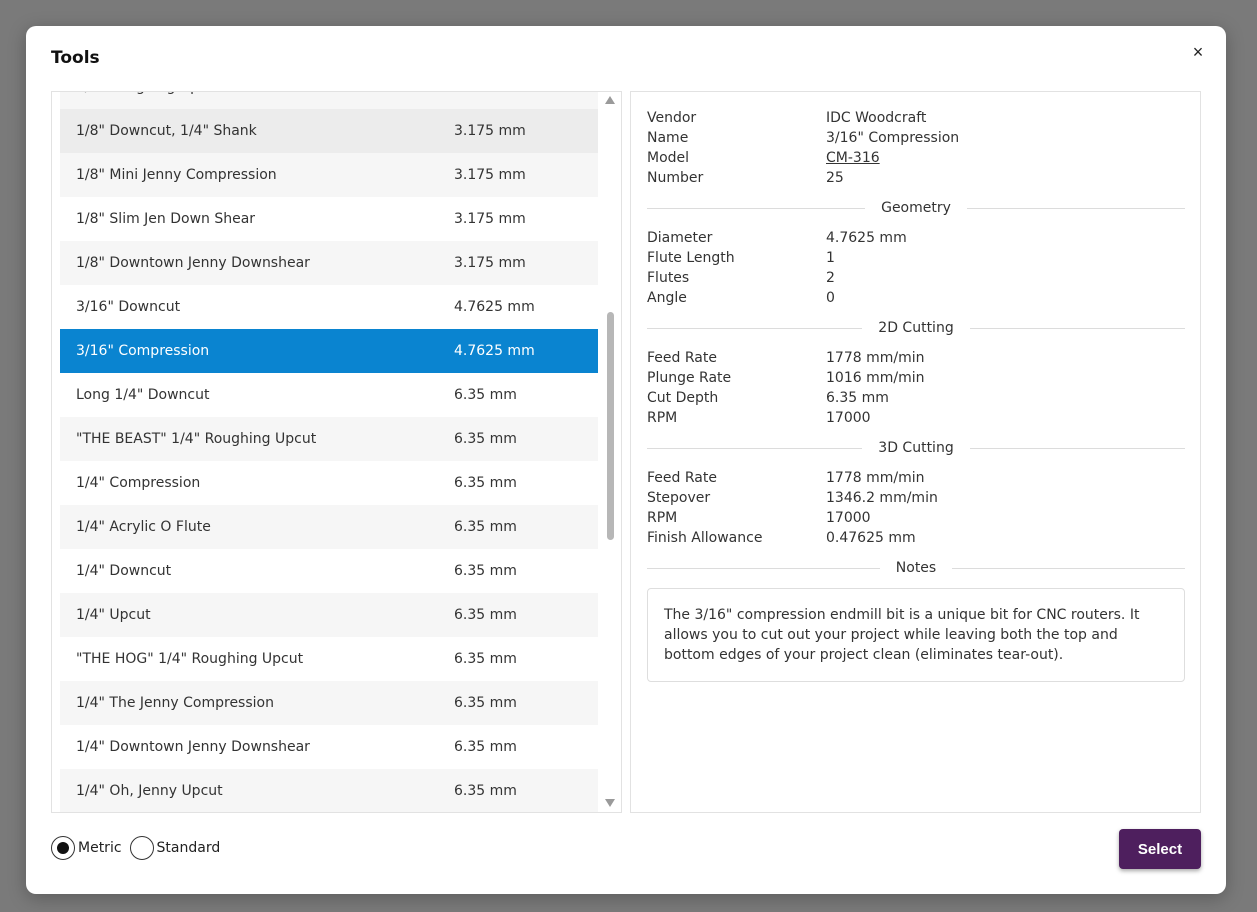 This screenshot has width=1257, height=912. What do you see at coordinates (329, 615) in the screenshot?
I see `tool-list-item: 1/4" Upcut 6.35 mm` at bounding box center [329, 615].